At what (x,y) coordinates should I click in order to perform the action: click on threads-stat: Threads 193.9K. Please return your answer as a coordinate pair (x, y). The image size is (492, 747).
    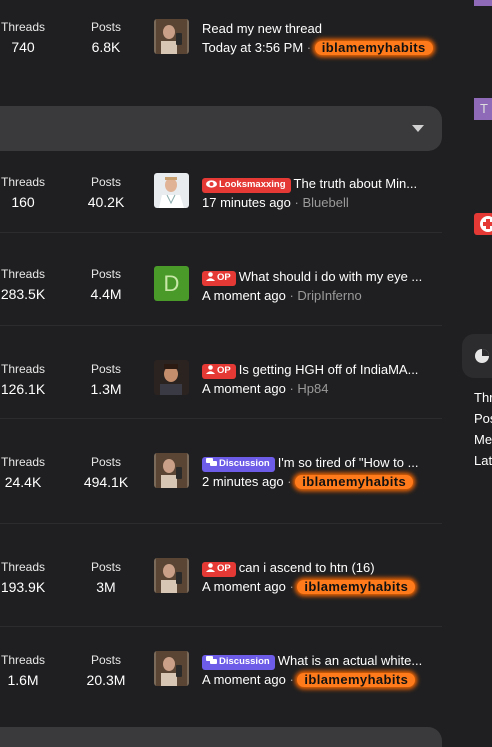
    Looking at the image, I should click on (23, 578).